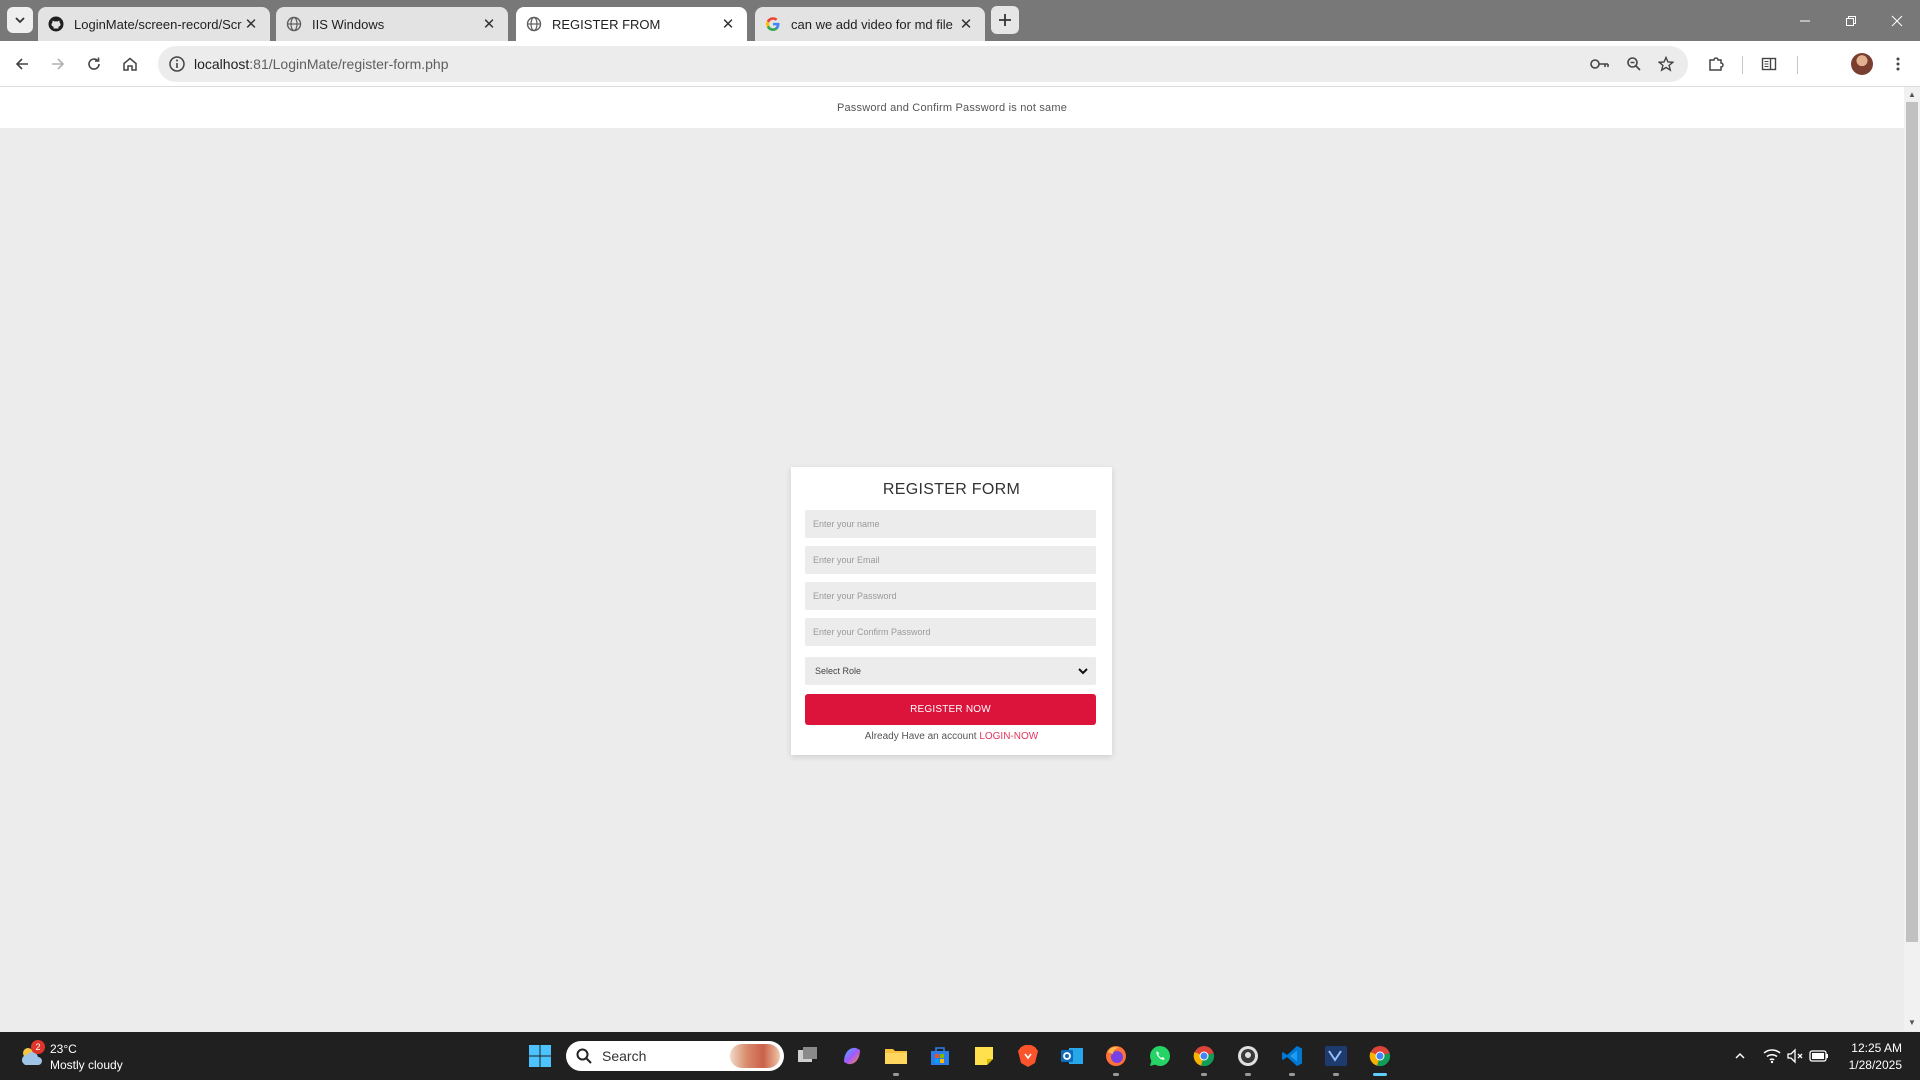 The image size is (1920, 1080). I want to click on address-bar: localhost:81/LoginMate/register-form.php, so click(923, 64).